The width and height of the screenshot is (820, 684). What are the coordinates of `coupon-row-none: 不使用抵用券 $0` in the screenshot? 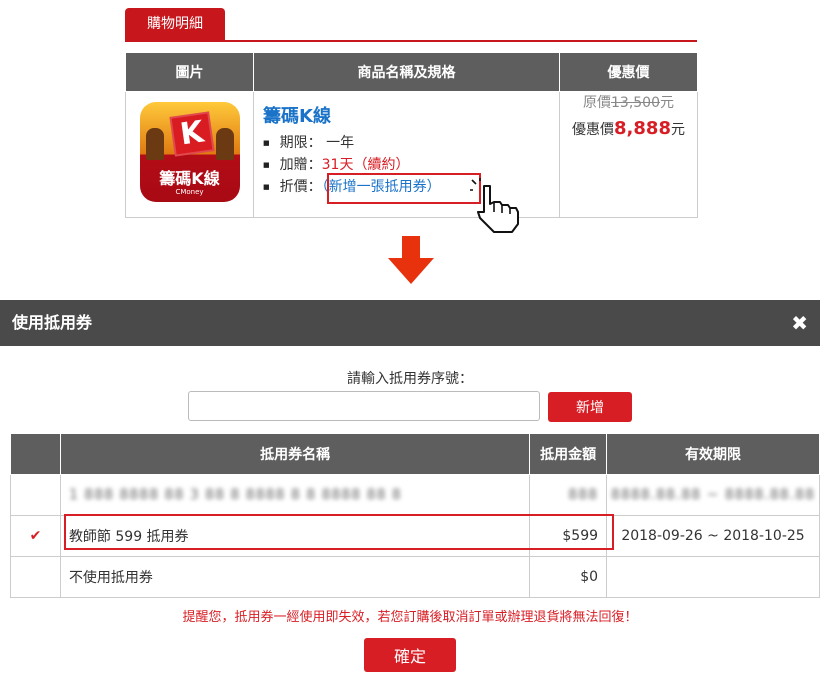 It's located at (415, 577).